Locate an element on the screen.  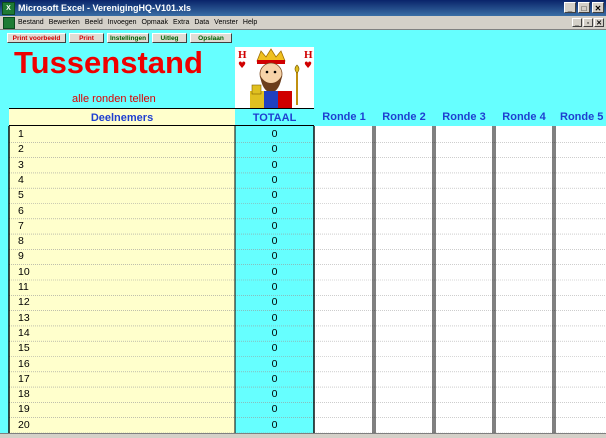
workbook-restore-button: ▫ is located at coordinates (588, 22).